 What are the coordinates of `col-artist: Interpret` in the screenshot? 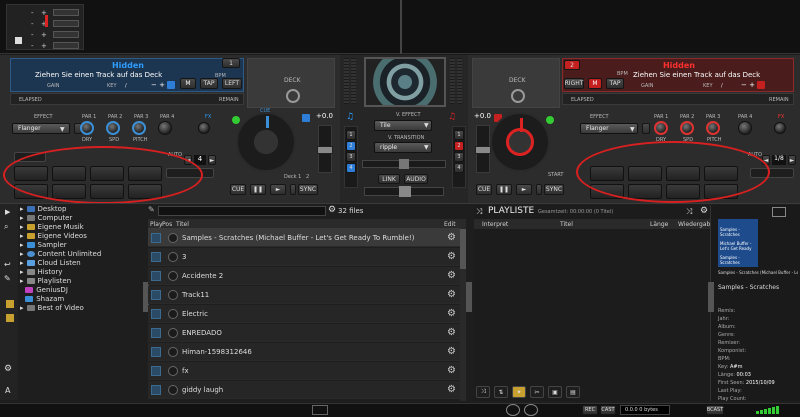 It's located at (495, 224).